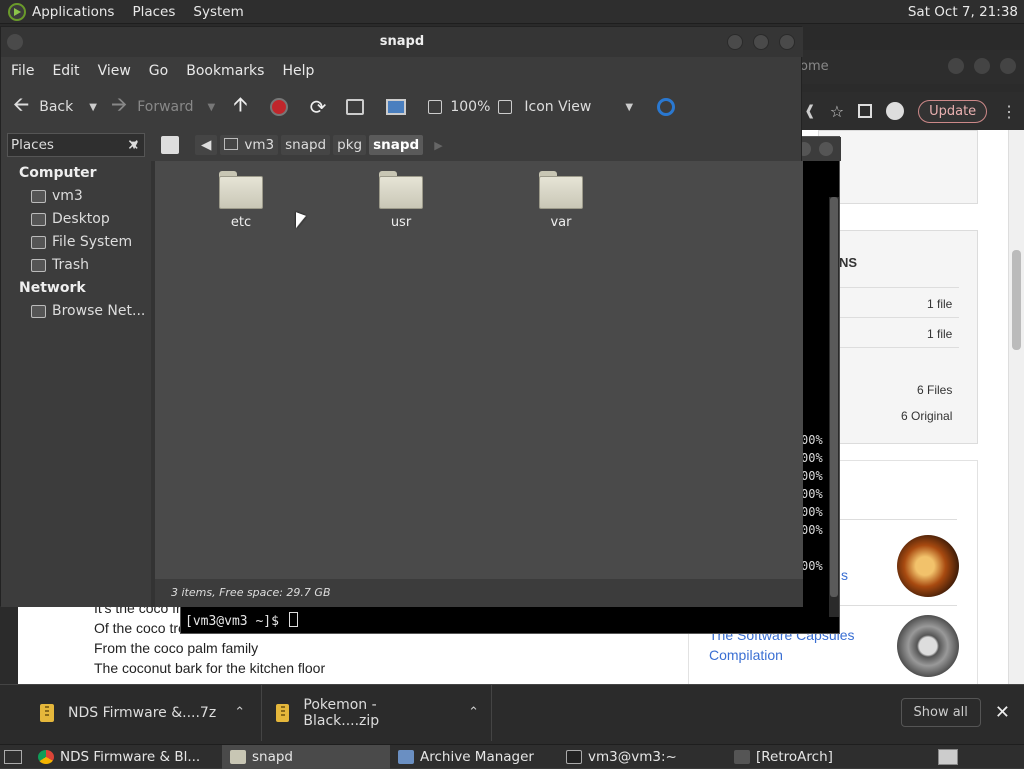 The image size is (1024, 769). I want to click on task-label: snapd, so click(273, 756).